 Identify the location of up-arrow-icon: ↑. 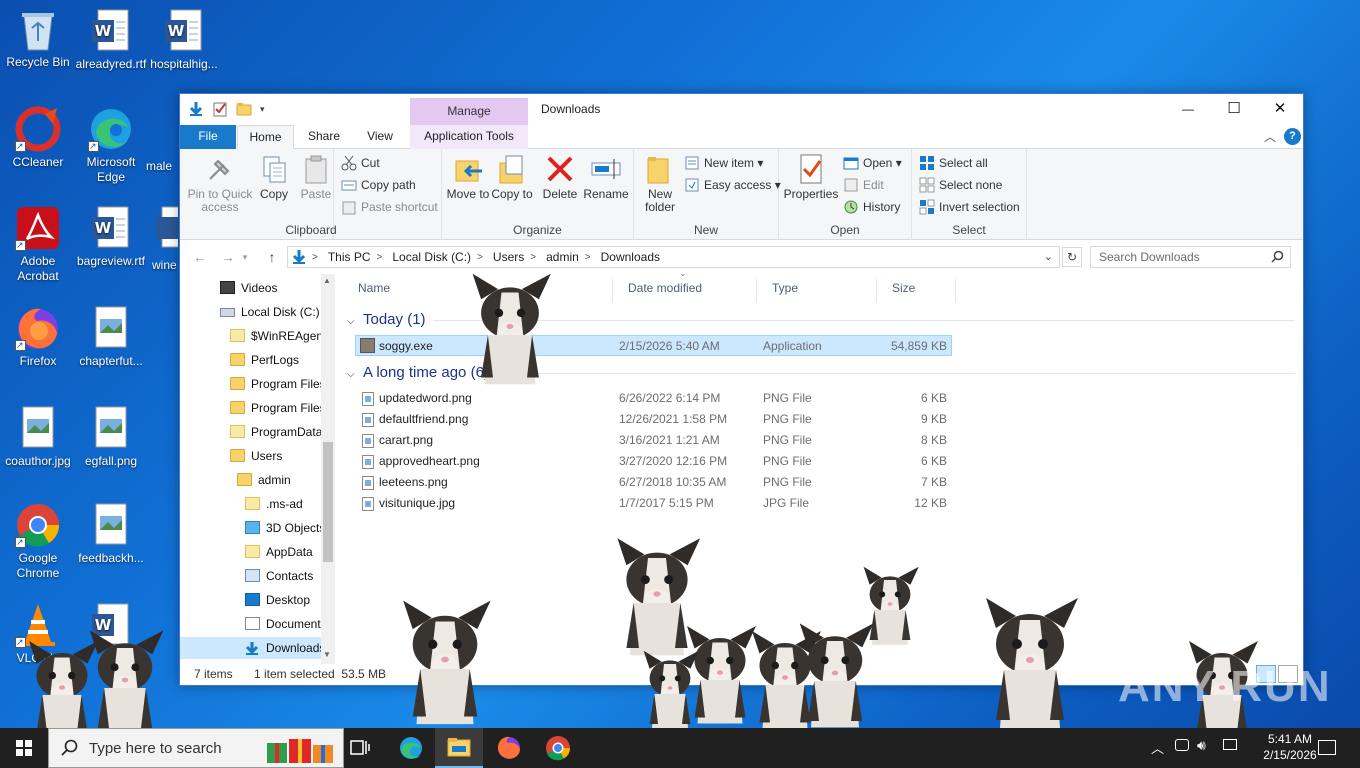
(272, 257).